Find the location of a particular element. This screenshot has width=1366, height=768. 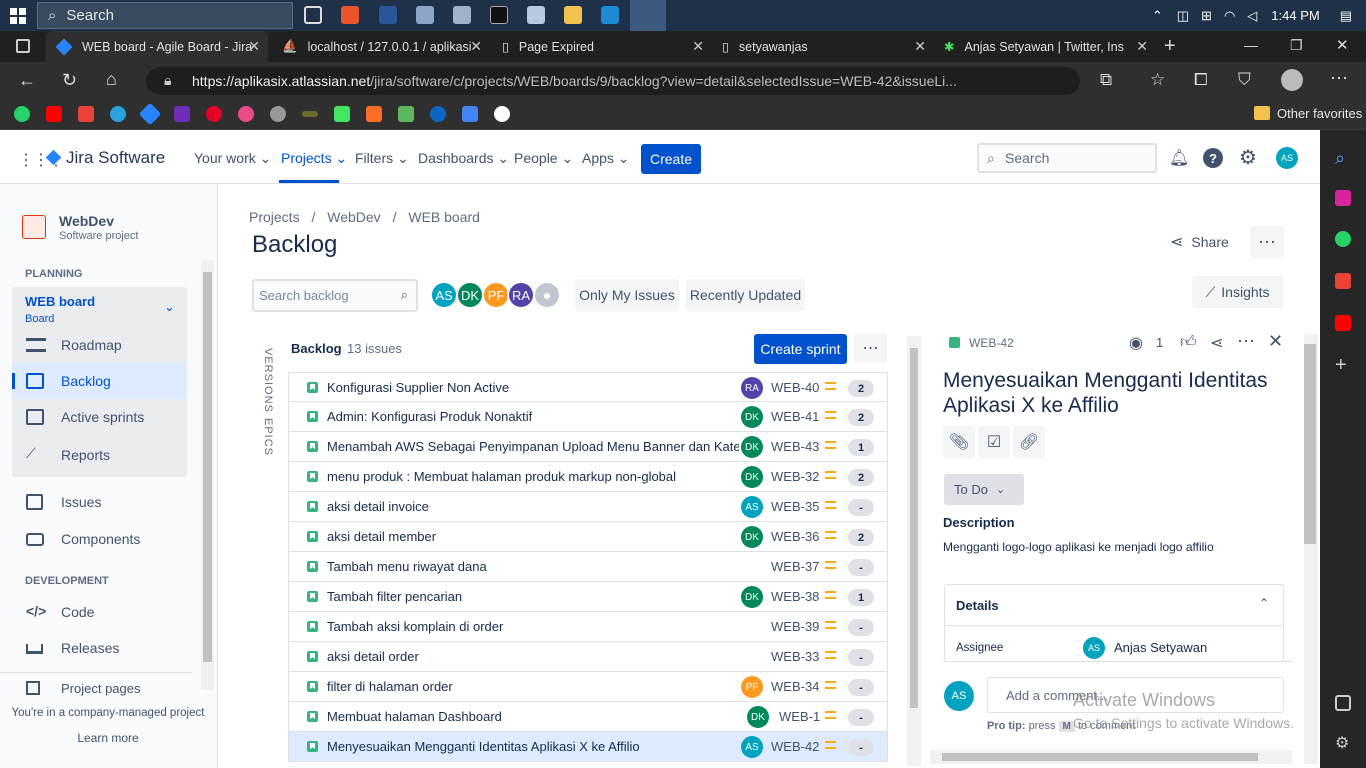

unassigned-avatar: ● is located at coordinates (547, 295).